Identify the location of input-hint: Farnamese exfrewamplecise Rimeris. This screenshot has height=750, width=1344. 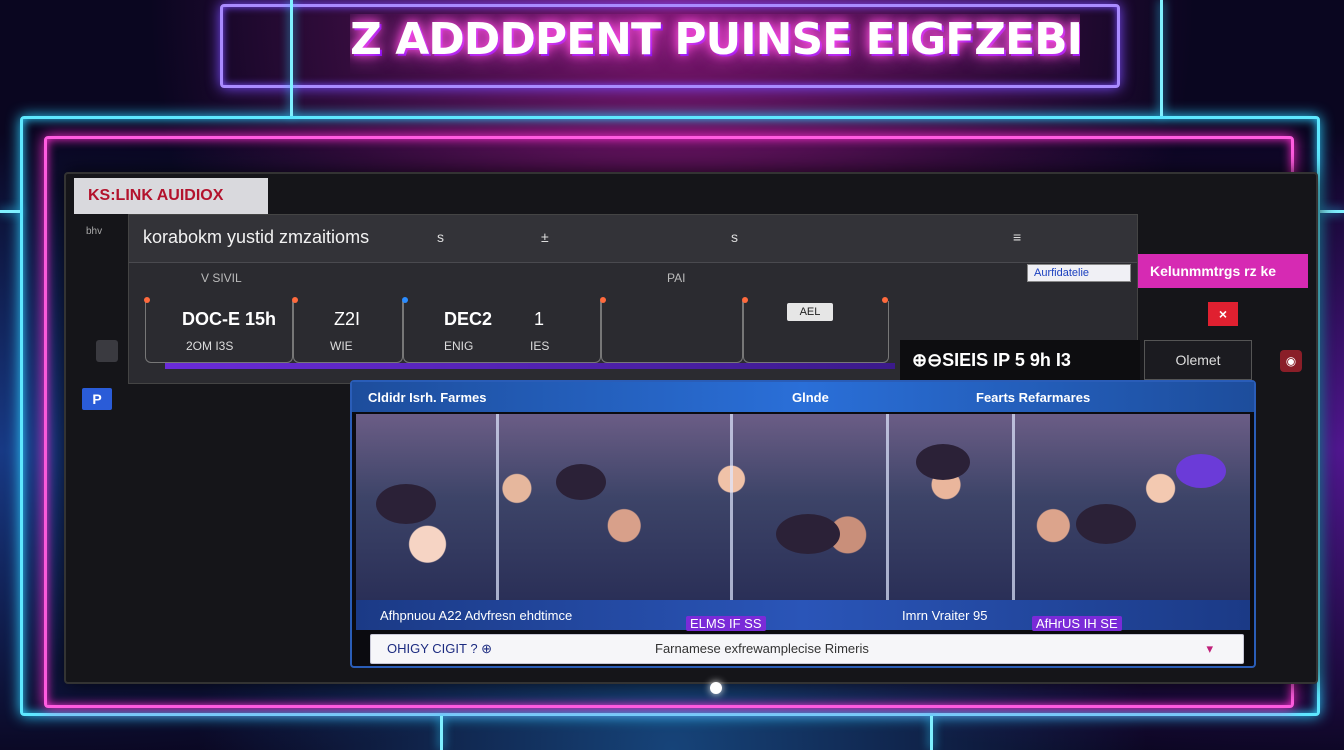
(762, 648).